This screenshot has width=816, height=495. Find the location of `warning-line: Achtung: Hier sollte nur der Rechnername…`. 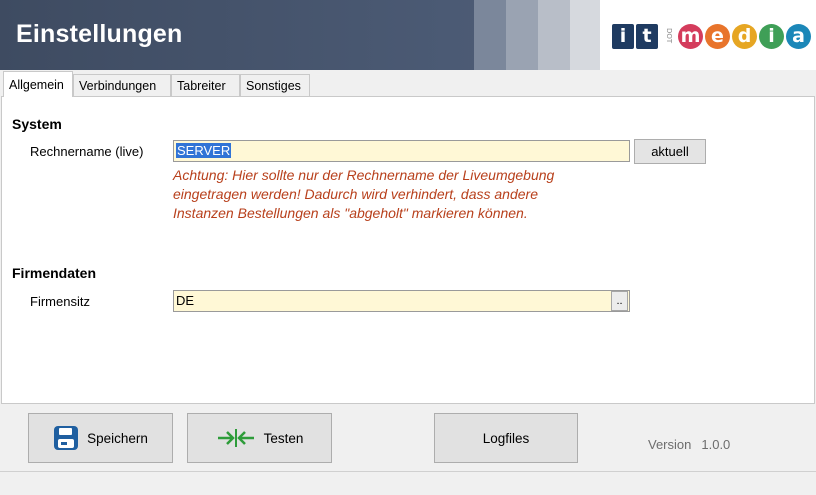

warning-line: Achtung: Hier sollte nur der Rechnername… is located at coordinates (364, 175).